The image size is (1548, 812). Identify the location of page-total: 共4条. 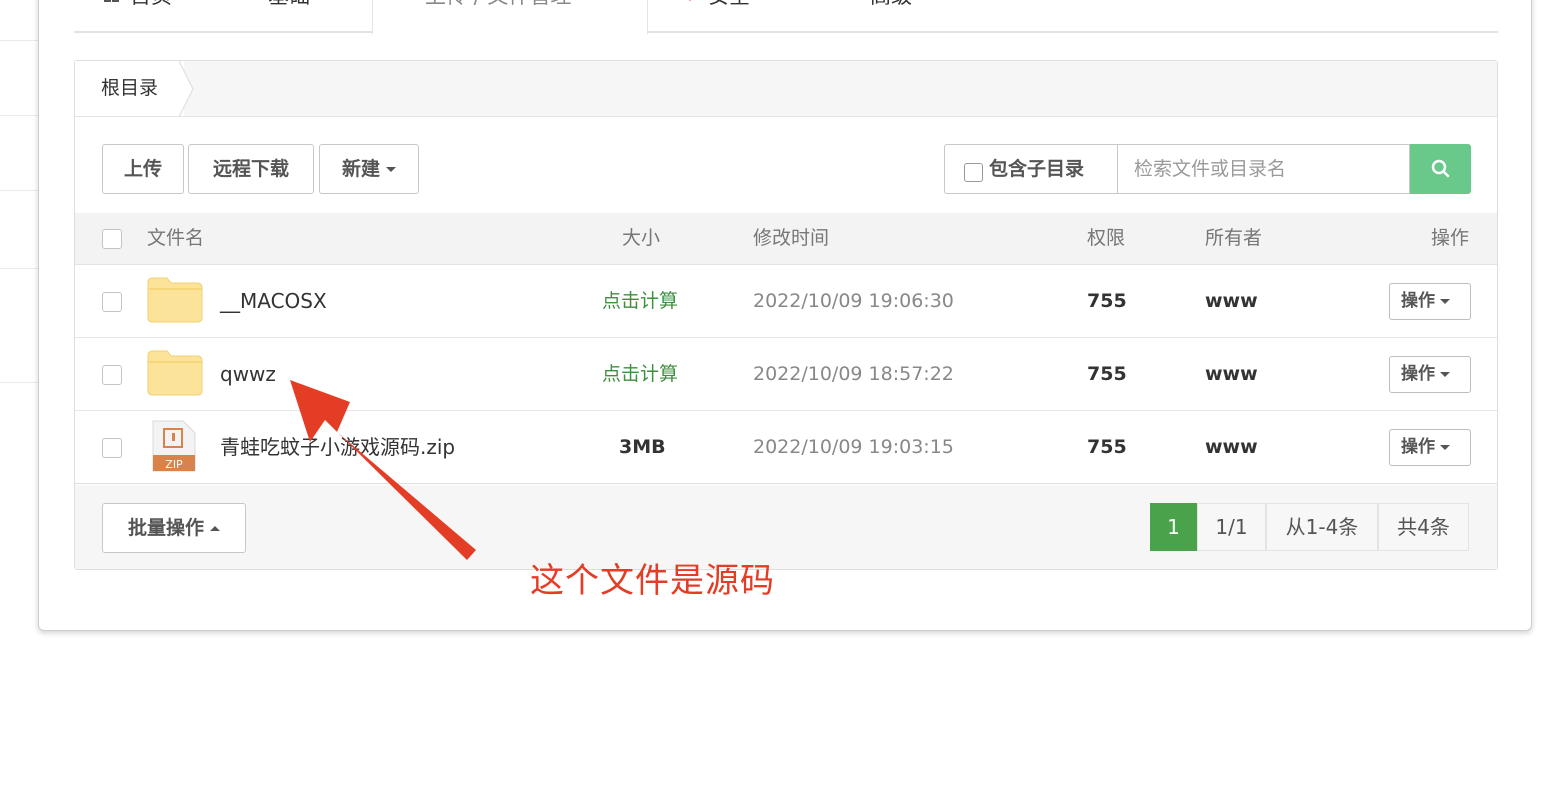
(1423, 527).